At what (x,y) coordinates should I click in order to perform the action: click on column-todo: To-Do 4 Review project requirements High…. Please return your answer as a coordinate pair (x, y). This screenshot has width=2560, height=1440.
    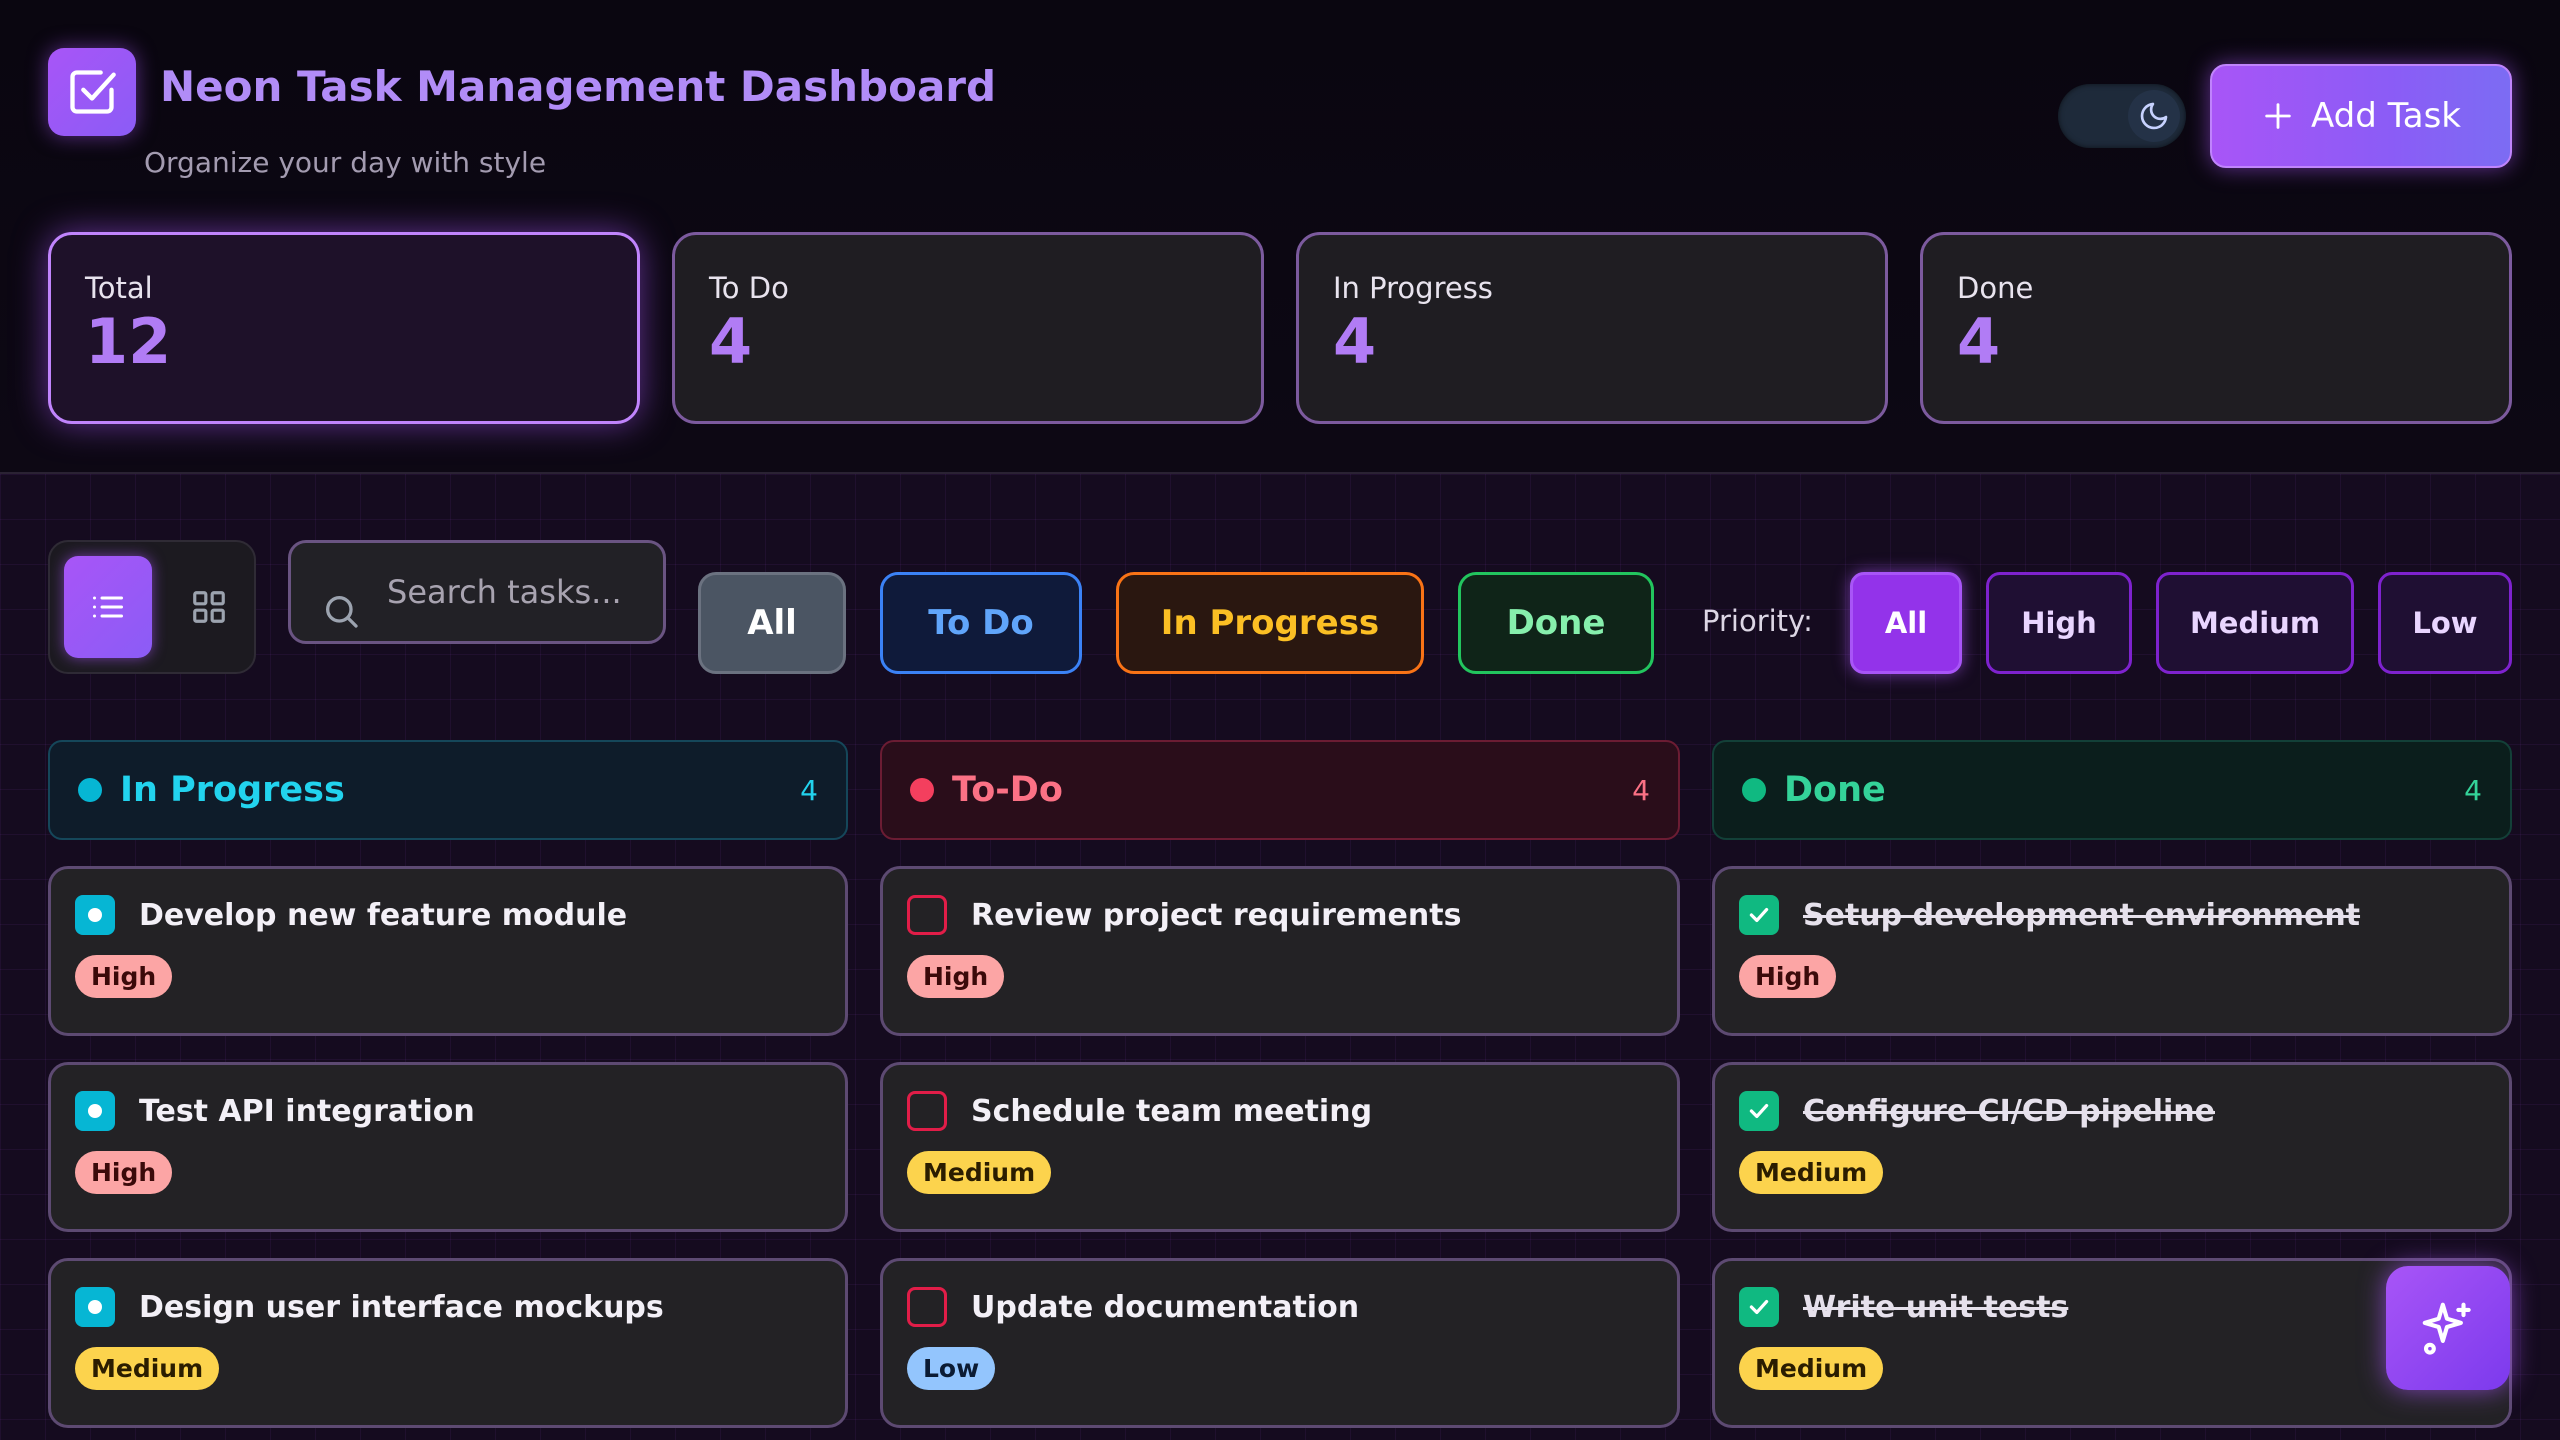
    Looking at the image, I should click on (1280, 1084).